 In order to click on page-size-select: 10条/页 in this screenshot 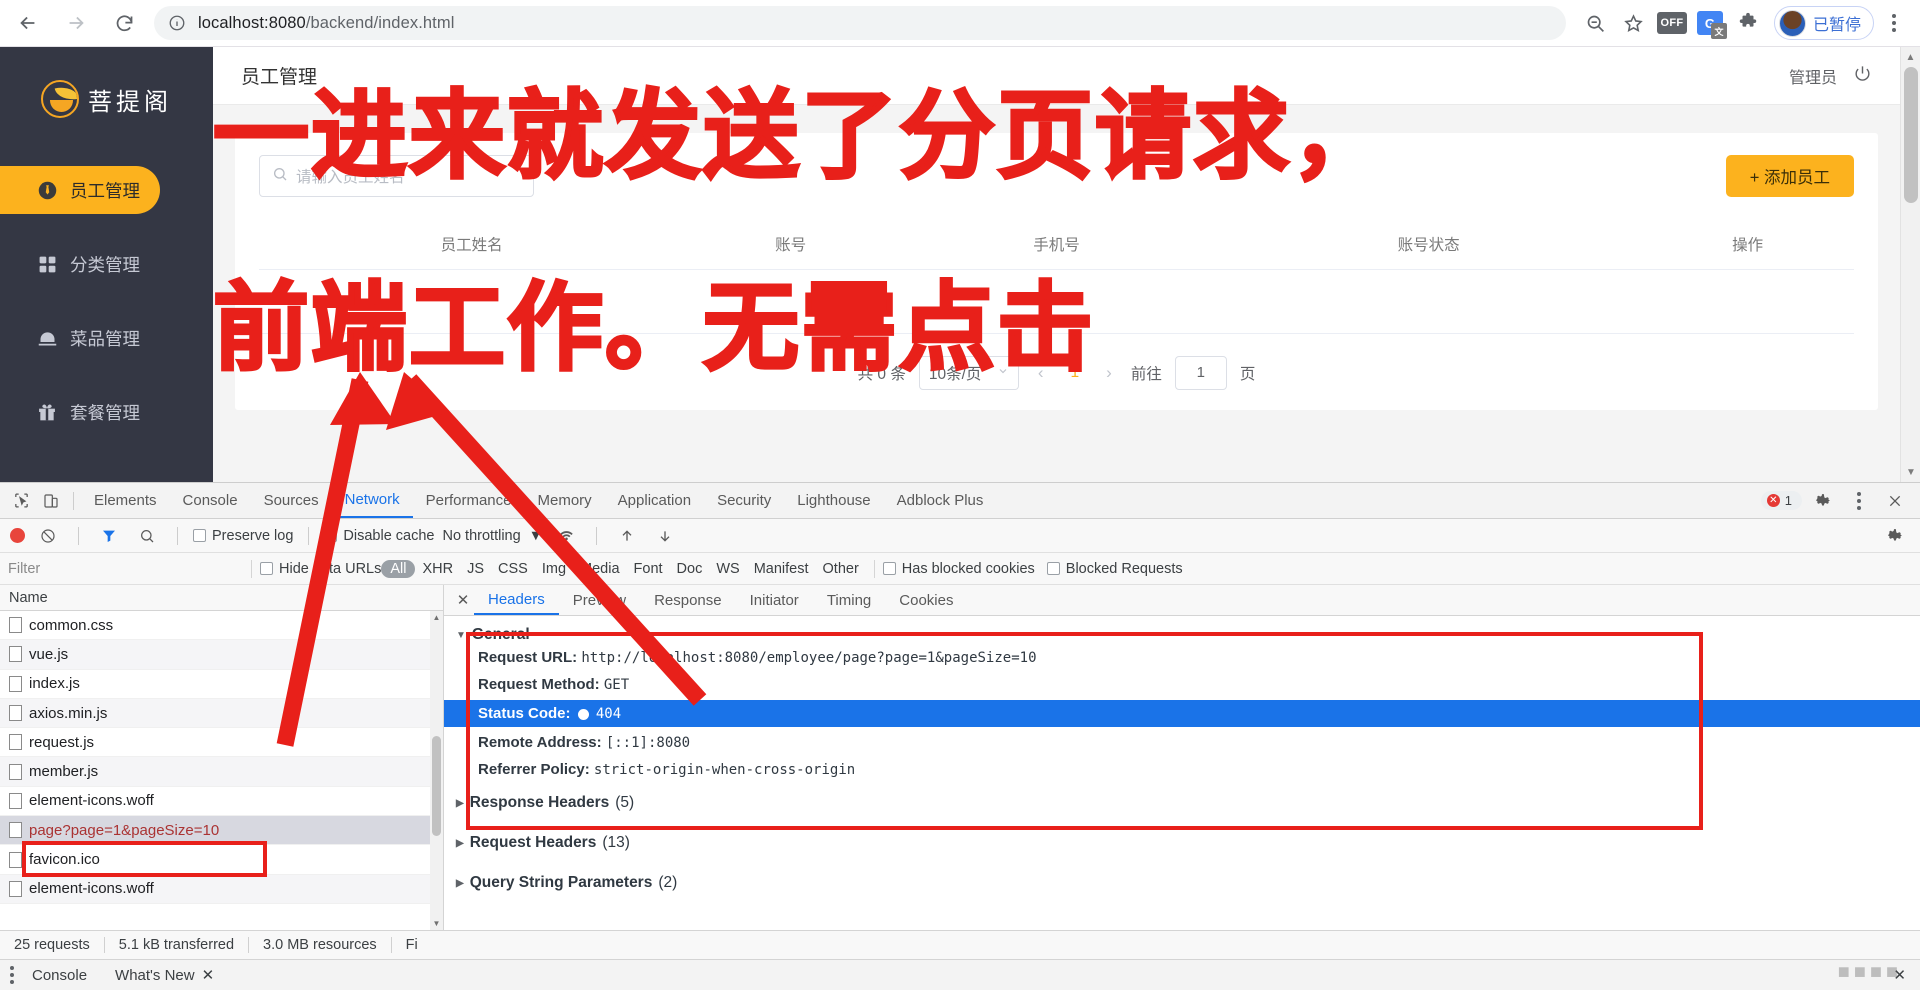, I will do `click(968, 373)`.